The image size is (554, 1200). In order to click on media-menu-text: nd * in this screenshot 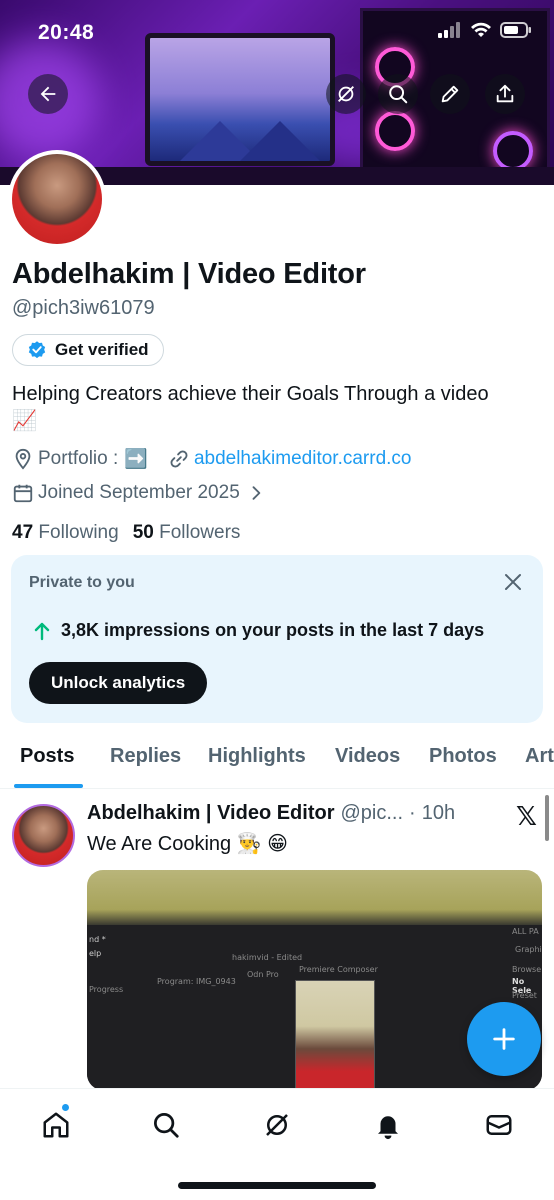, I will do `click(97, 939)`.